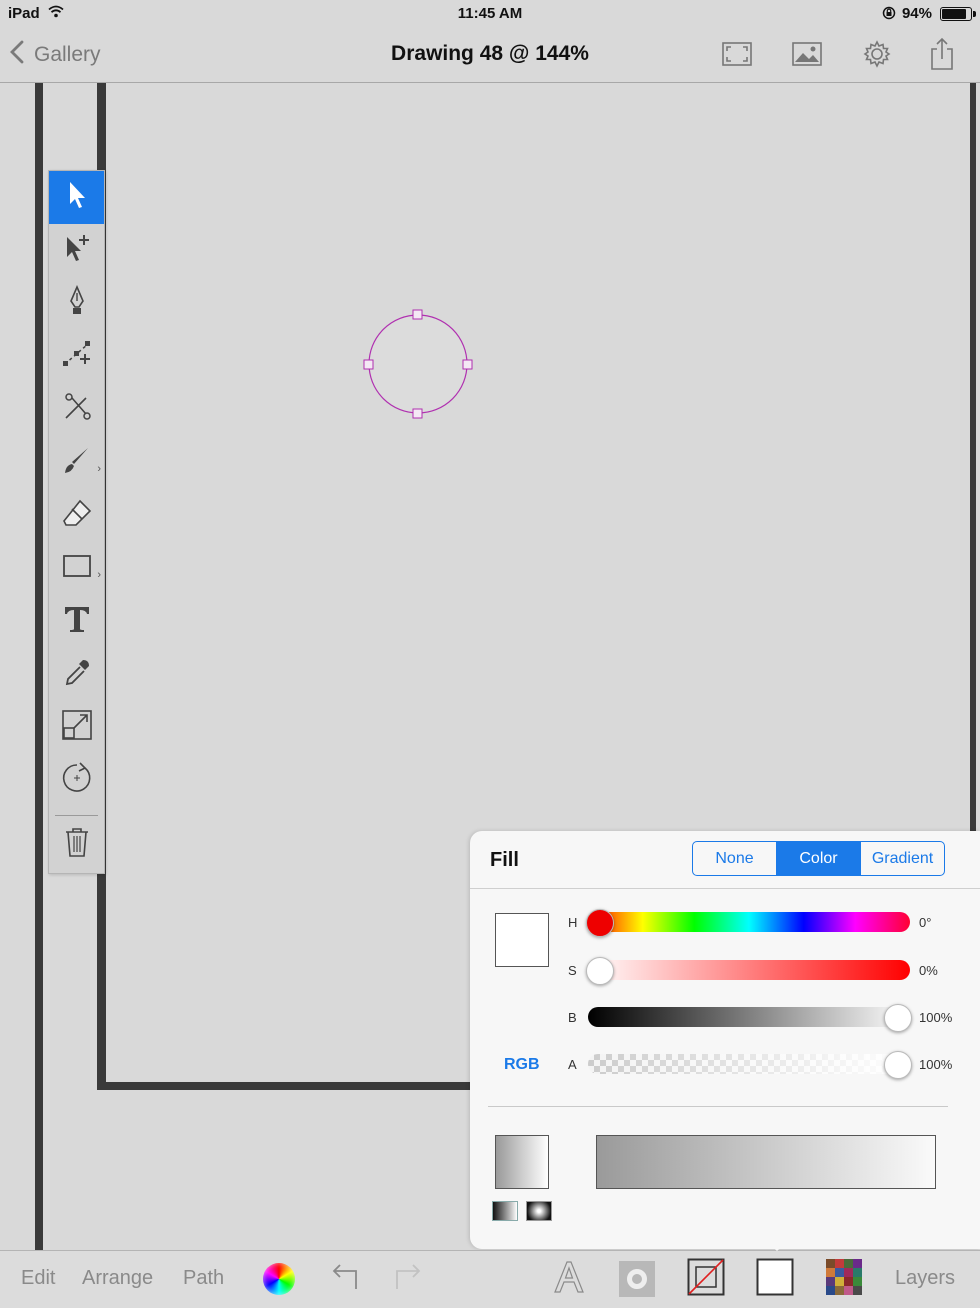 This screenshot has height=1308, width=980. Describe the element at coordinates (117, 1278) in the screenshot. I see `arrange-menu-button: Arrange` at that location.